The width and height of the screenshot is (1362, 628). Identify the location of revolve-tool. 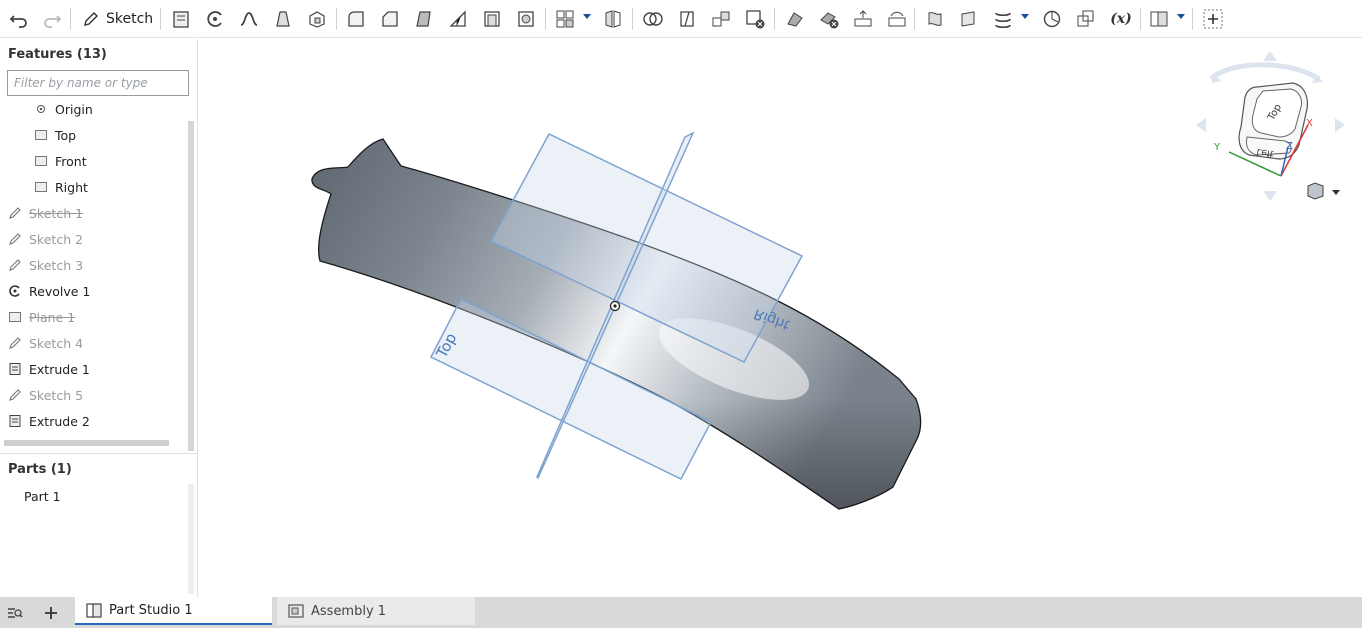
(215, 19).